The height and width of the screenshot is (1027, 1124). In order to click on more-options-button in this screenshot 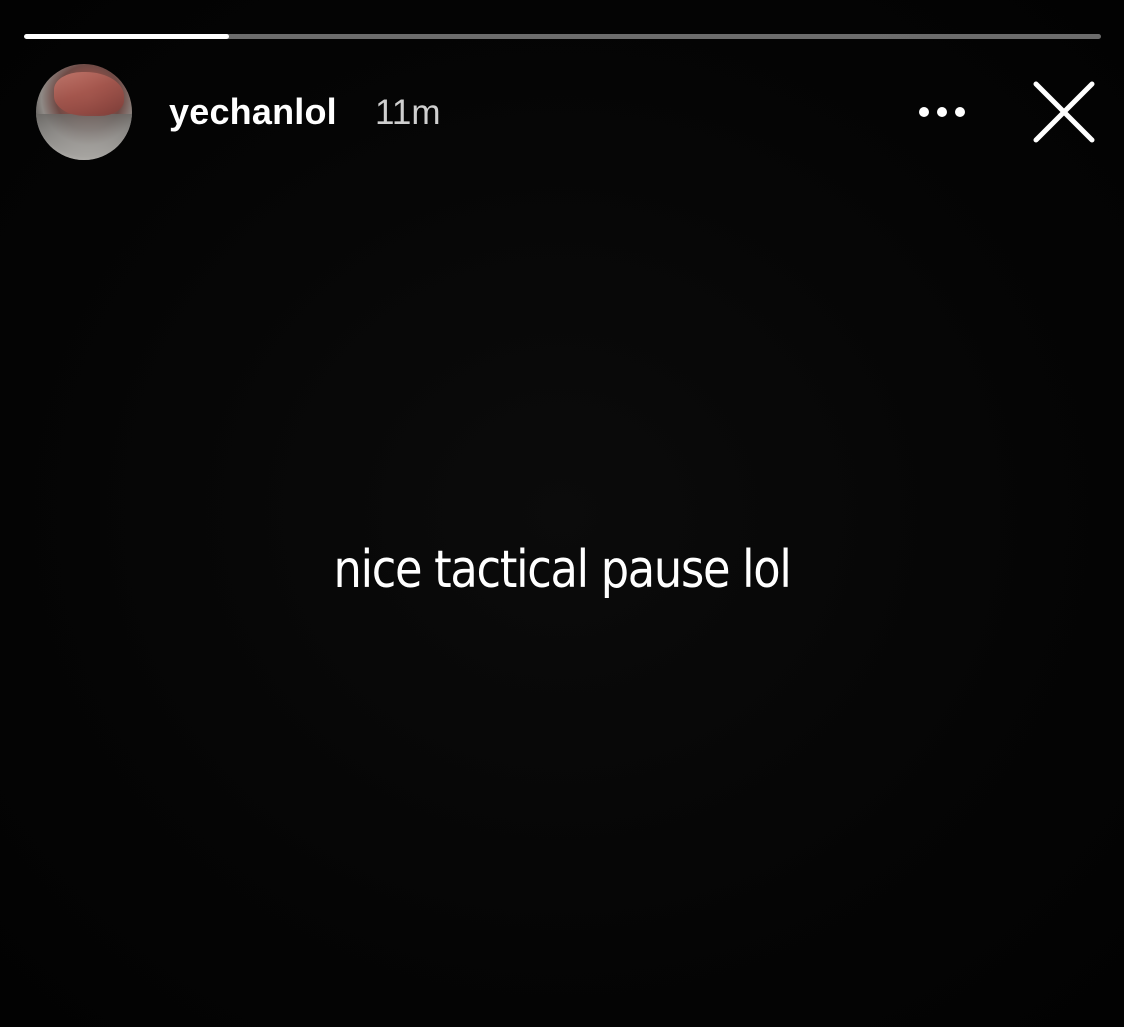, I will do `click(942, 112)`.